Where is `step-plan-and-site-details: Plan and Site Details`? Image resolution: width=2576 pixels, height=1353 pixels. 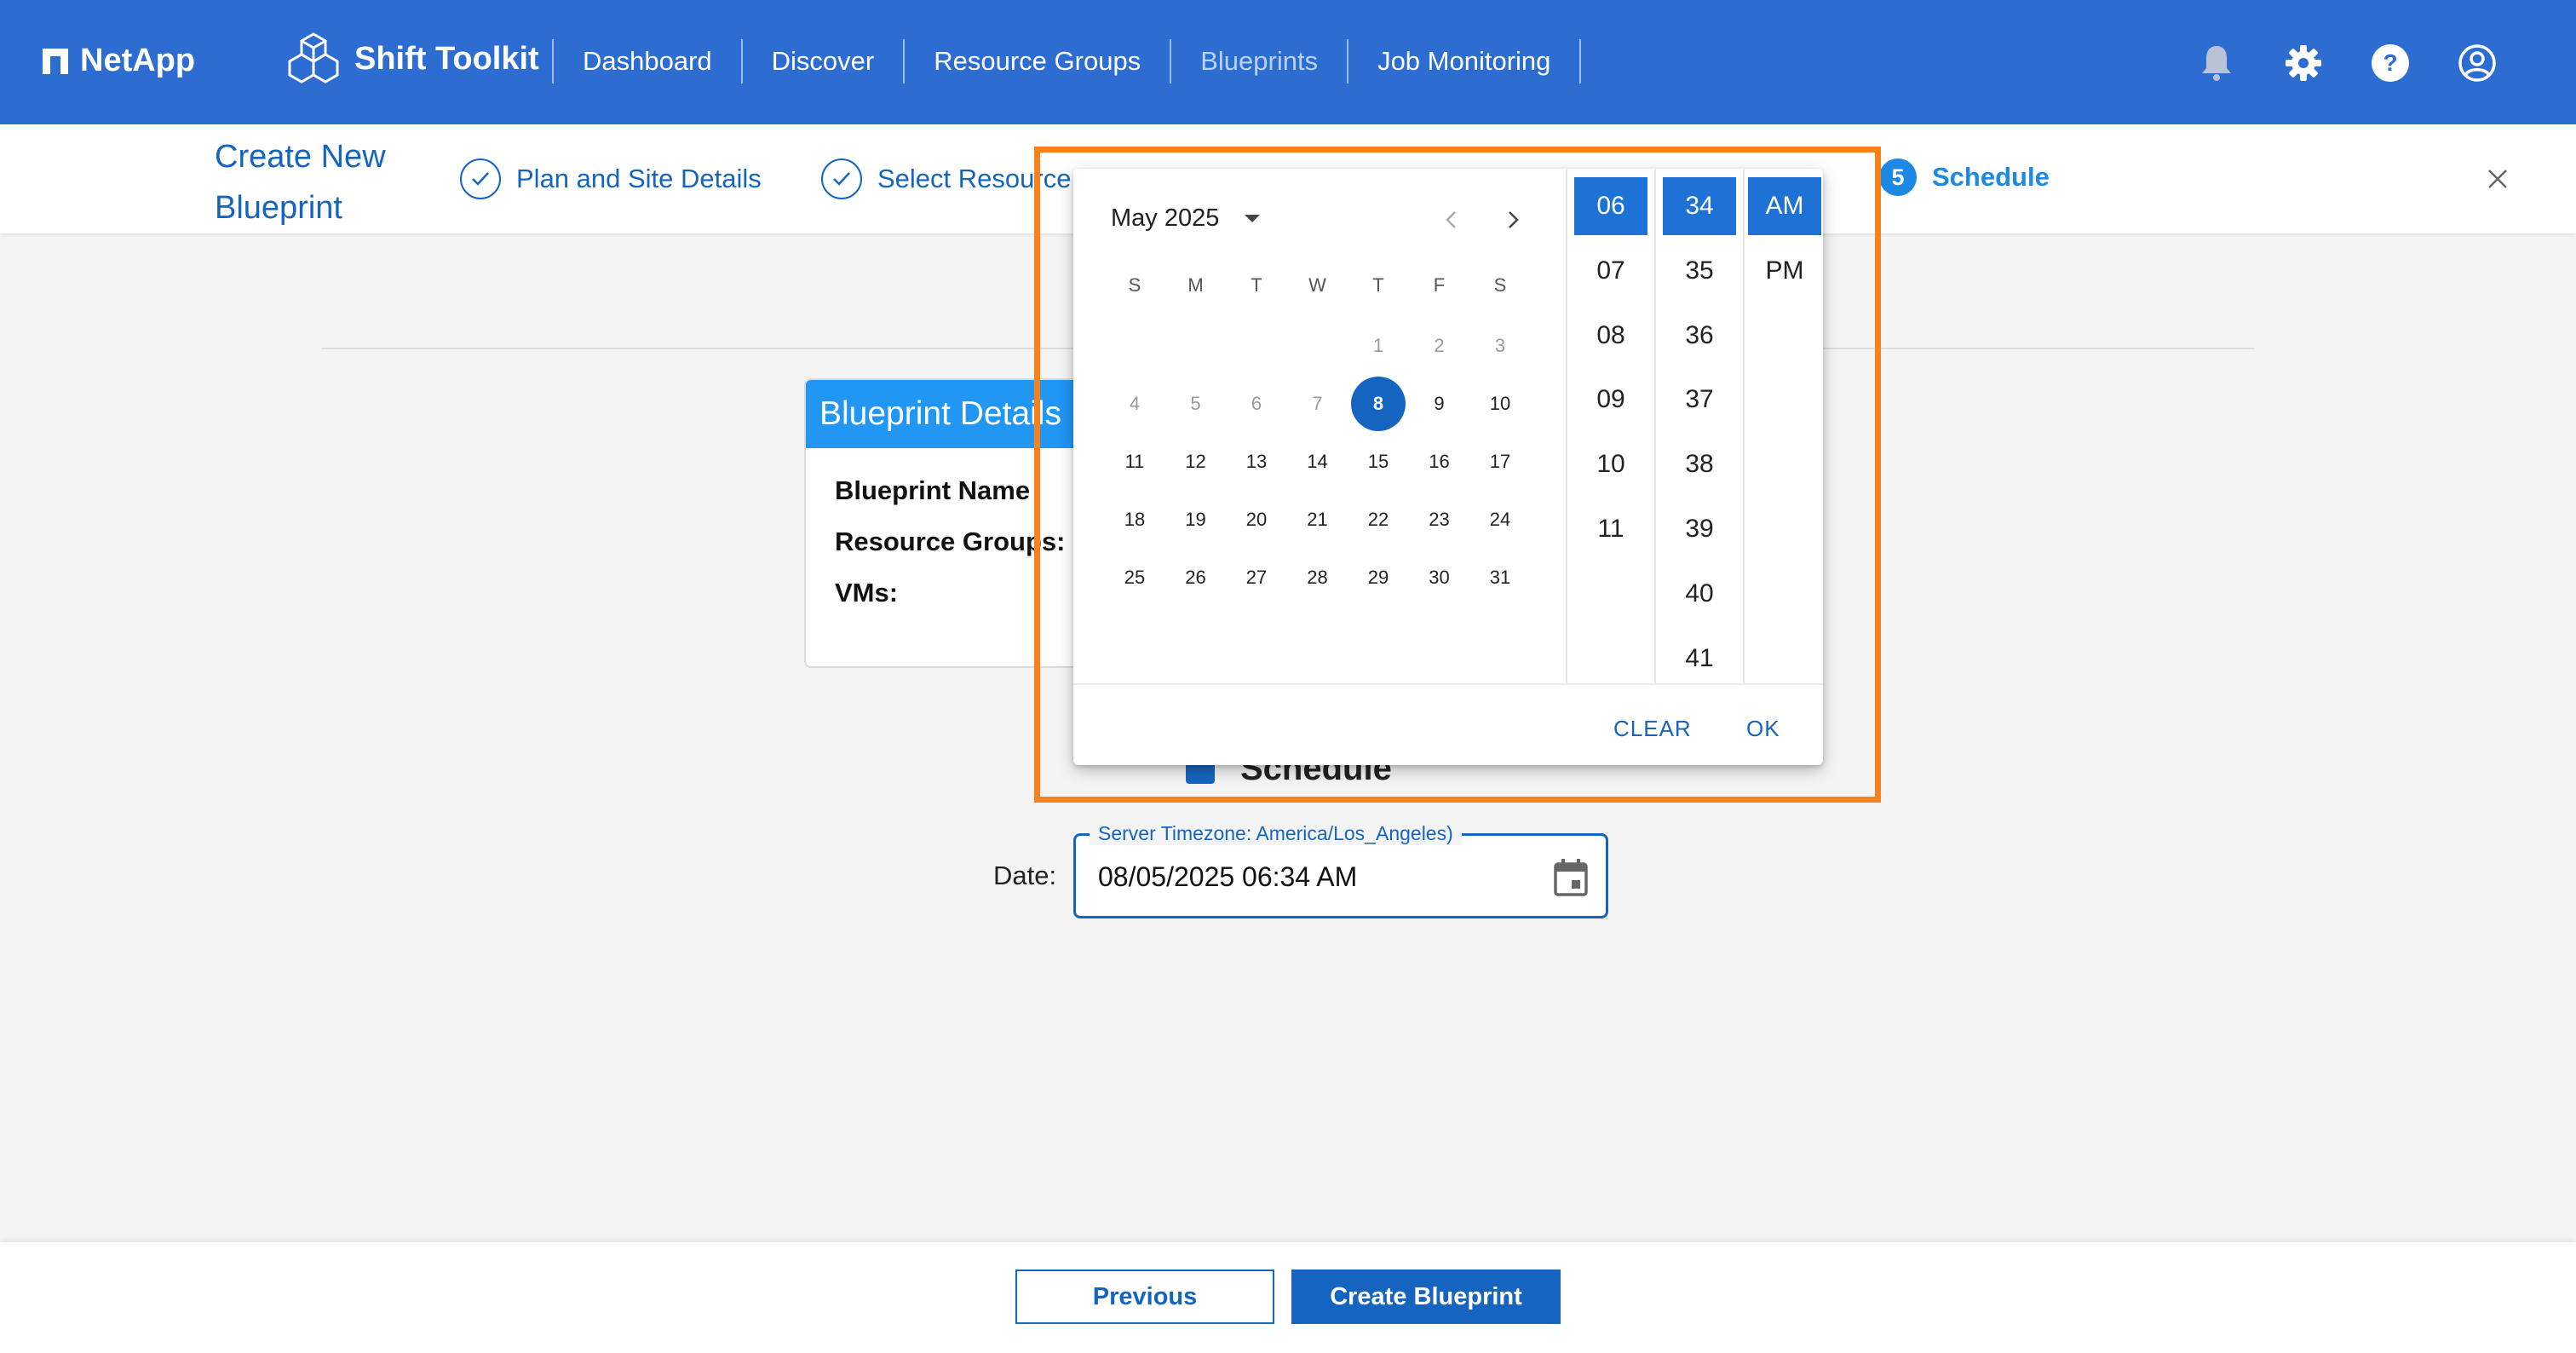 step-plan-and-site-details: Plan and Site Details is located at coordinates (611, 178).